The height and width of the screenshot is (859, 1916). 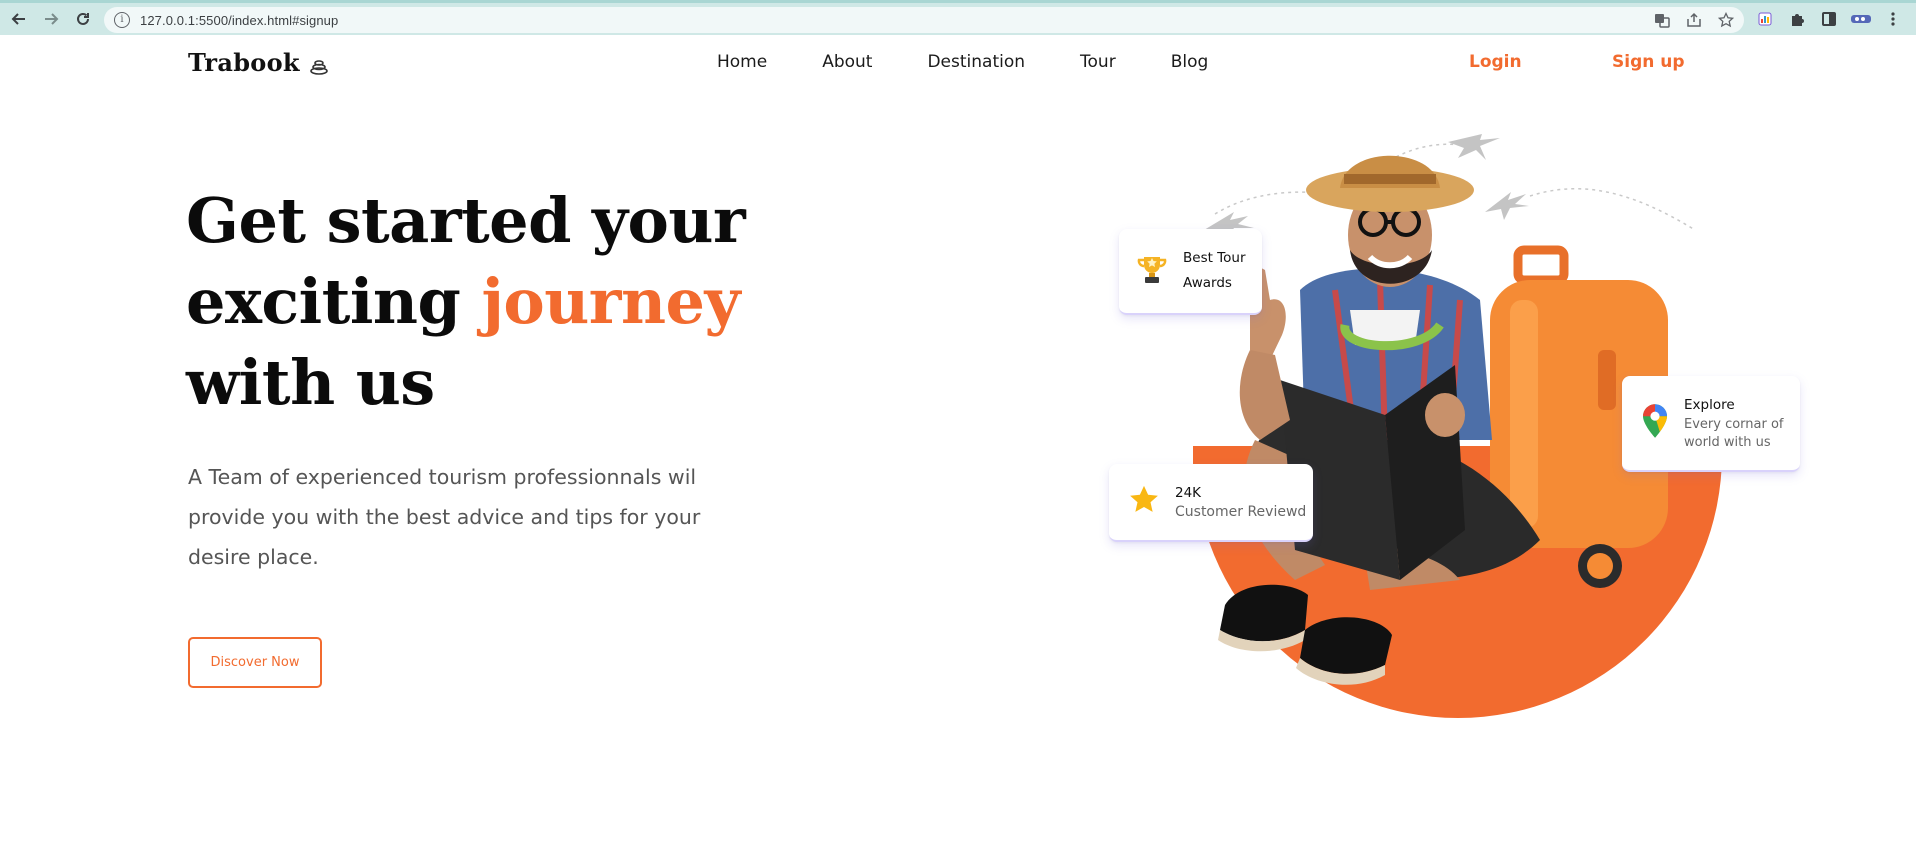 I want to click on main-nav: Home About Destination Tour Blog, so click(x=990, y=62).